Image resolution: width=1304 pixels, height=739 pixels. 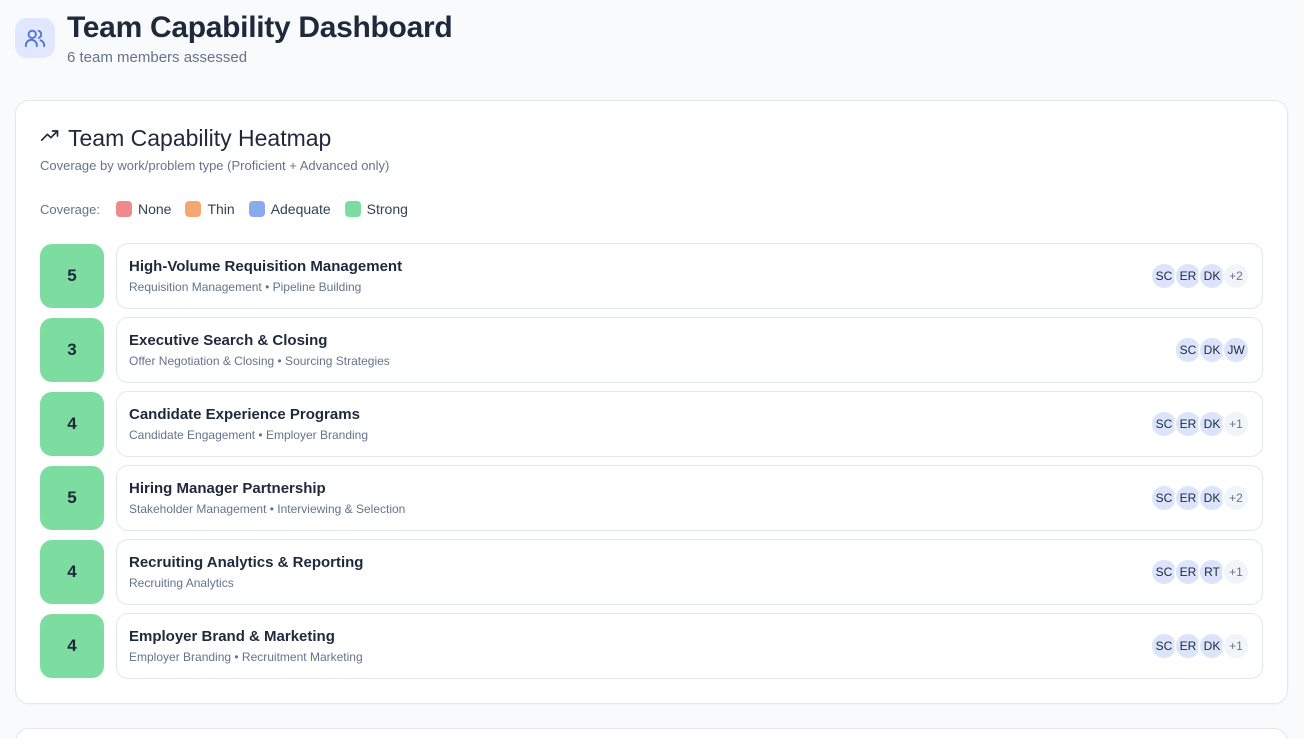 What do you see at coordinates (181, 583) in the screenshot?
I see `capability-skills: Recruiting Analytics` at bounding box center [181, 583].